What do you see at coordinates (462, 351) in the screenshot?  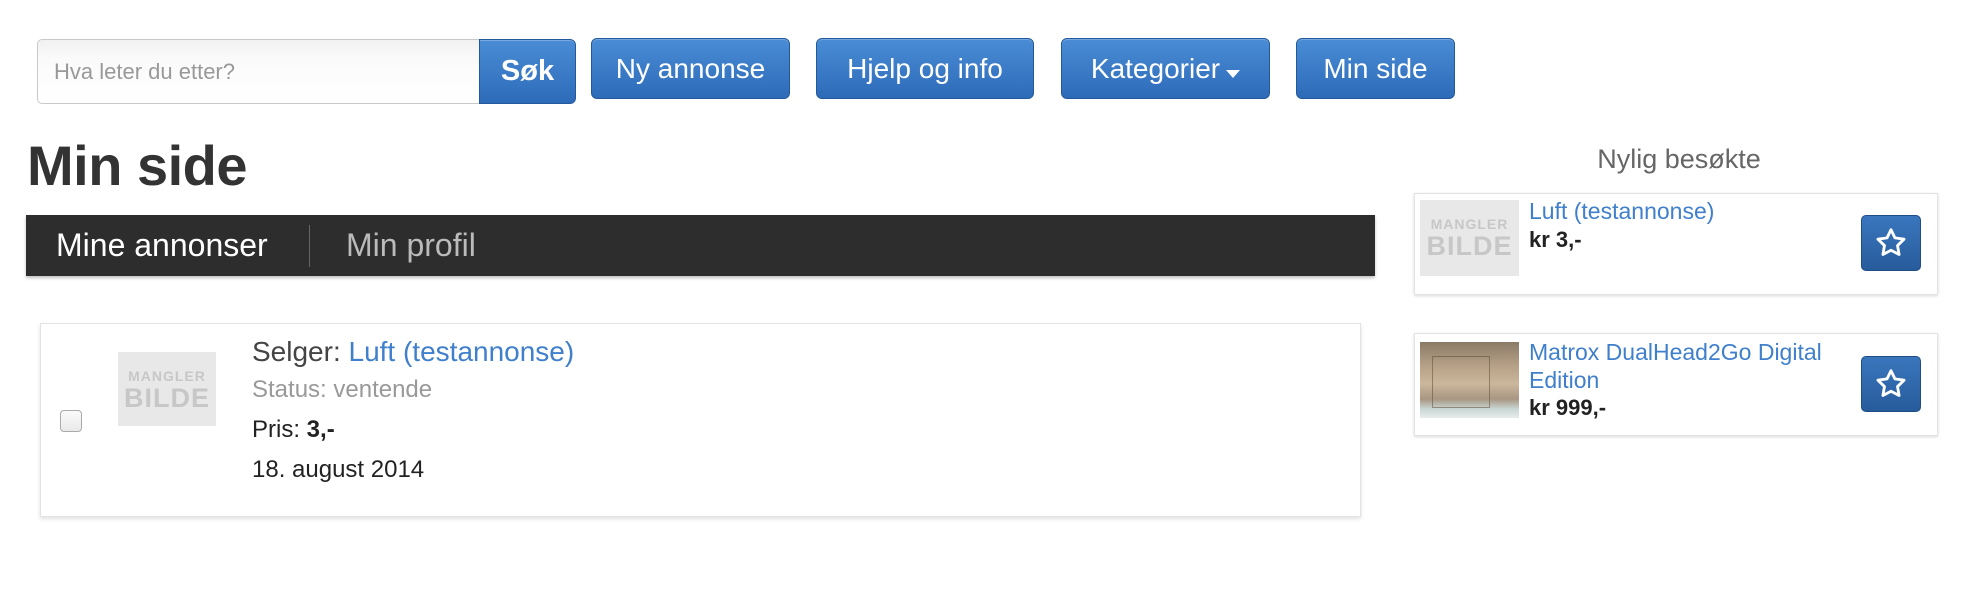 I see `seller-link: Luft (testannonse)` at bounding box center [462, 351].